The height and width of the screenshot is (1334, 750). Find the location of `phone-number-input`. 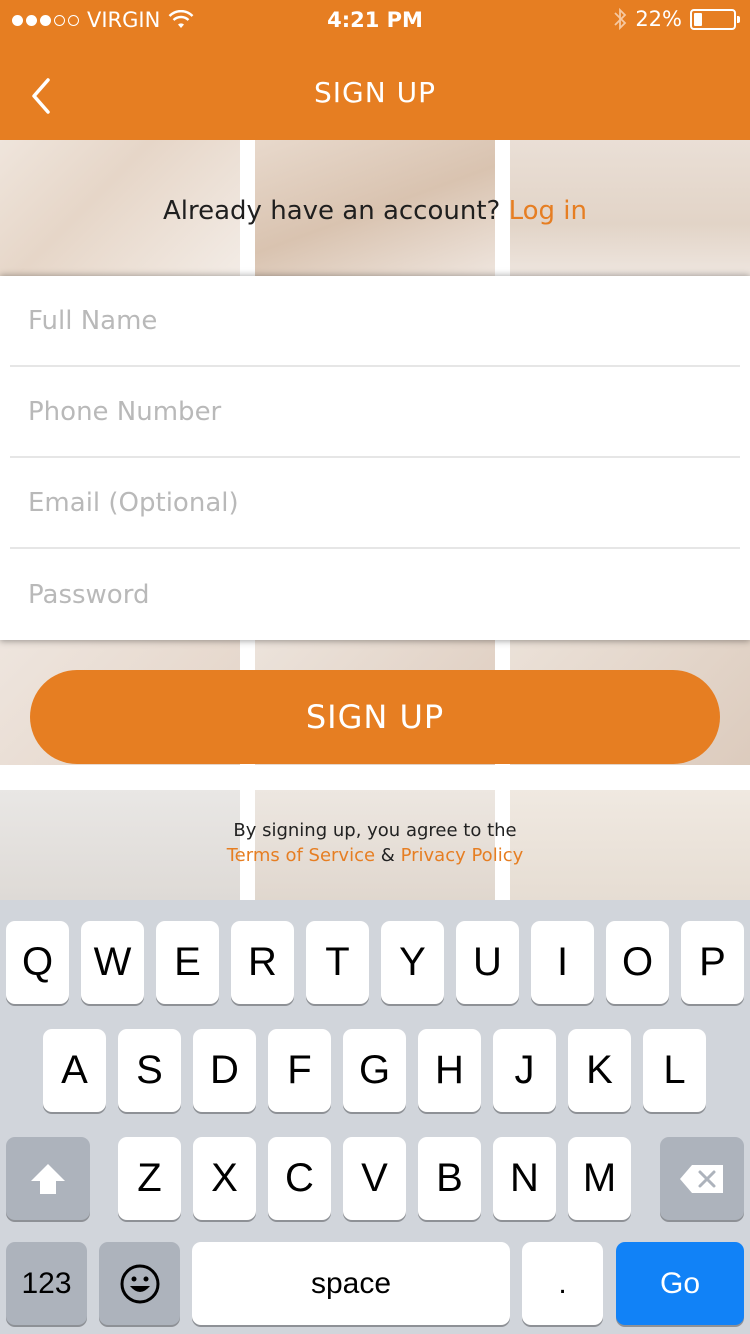

phone-number-input is located at coordinates (375, 411).